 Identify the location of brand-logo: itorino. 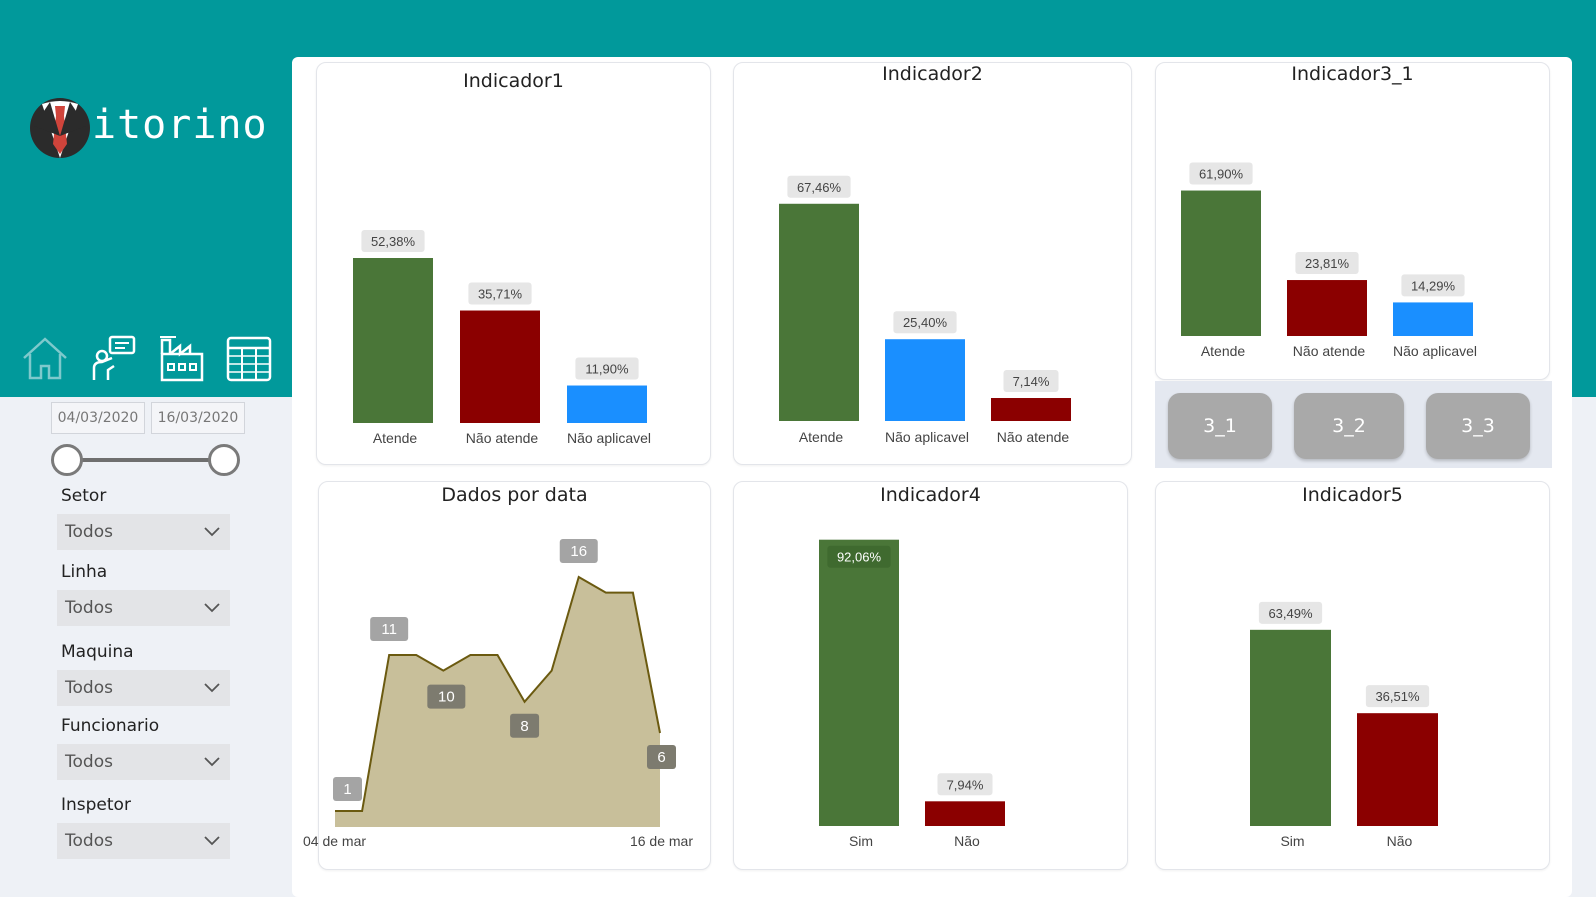
(158, 131).